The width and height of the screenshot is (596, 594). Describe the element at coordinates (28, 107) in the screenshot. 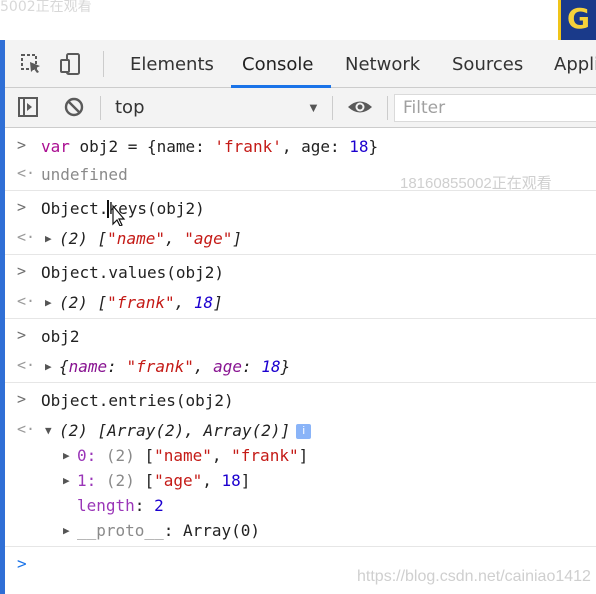

I see `sidebar-toggle-icon` at that location.